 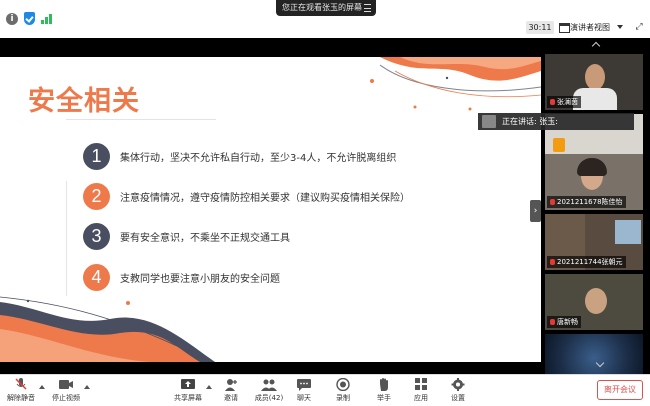 I want to click on apps-label: 应用, so click(x=421, y=398).